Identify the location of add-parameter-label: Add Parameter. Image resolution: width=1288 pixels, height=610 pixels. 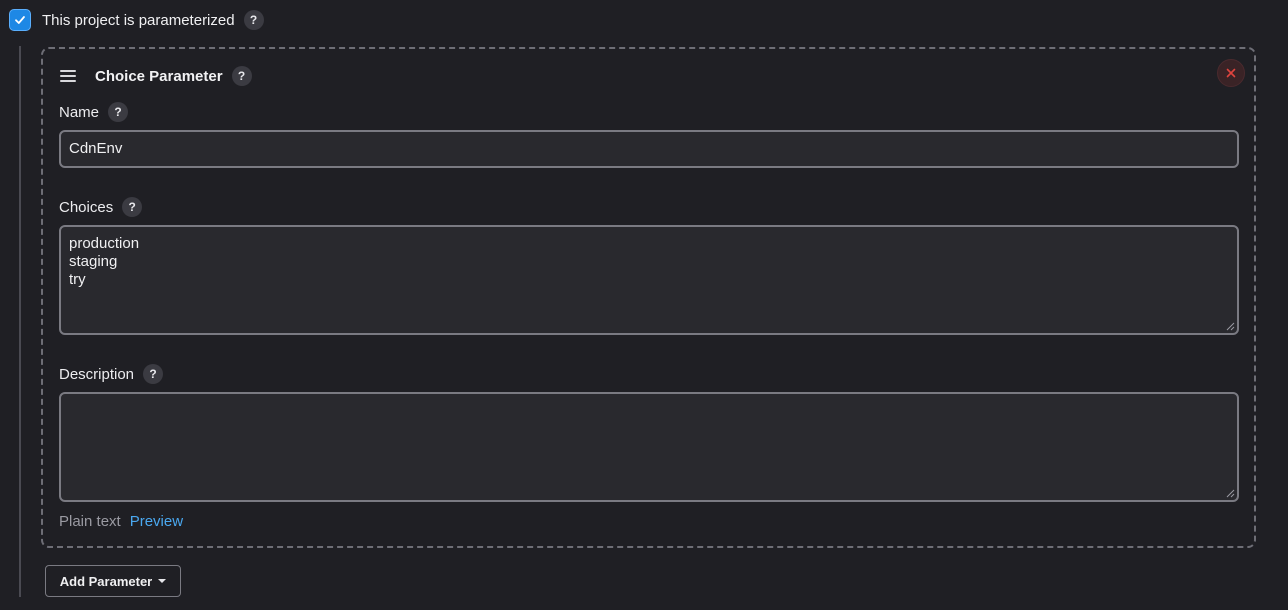
(106, 581).